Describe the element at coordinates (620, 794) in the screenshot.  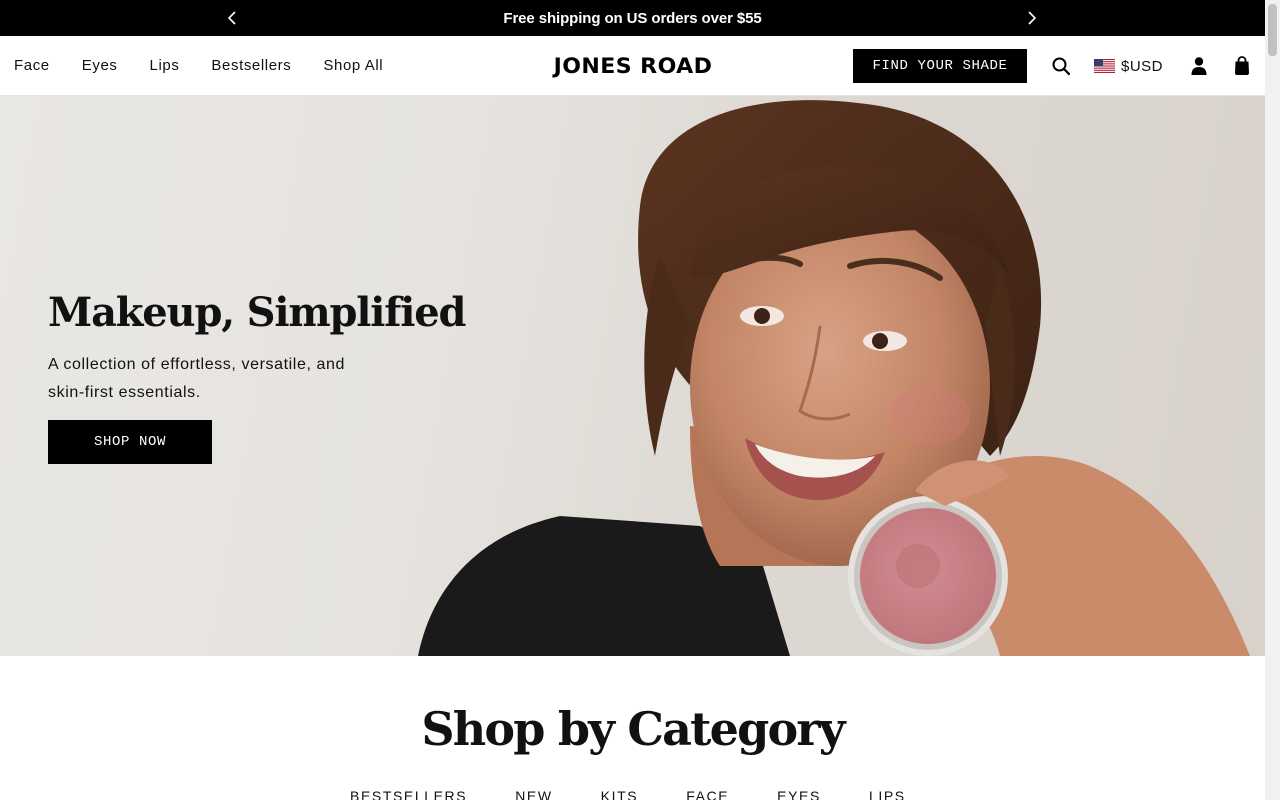
I see `tab-kits: KITS` at that location.